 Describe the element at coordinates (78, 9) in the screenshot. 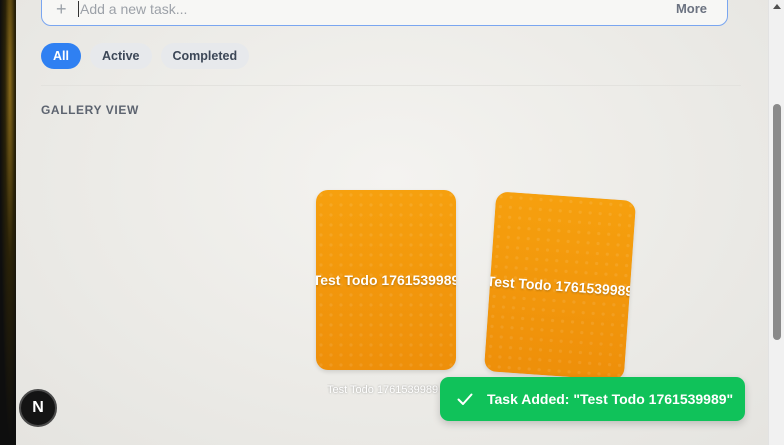

I see `text-caret` at that location.